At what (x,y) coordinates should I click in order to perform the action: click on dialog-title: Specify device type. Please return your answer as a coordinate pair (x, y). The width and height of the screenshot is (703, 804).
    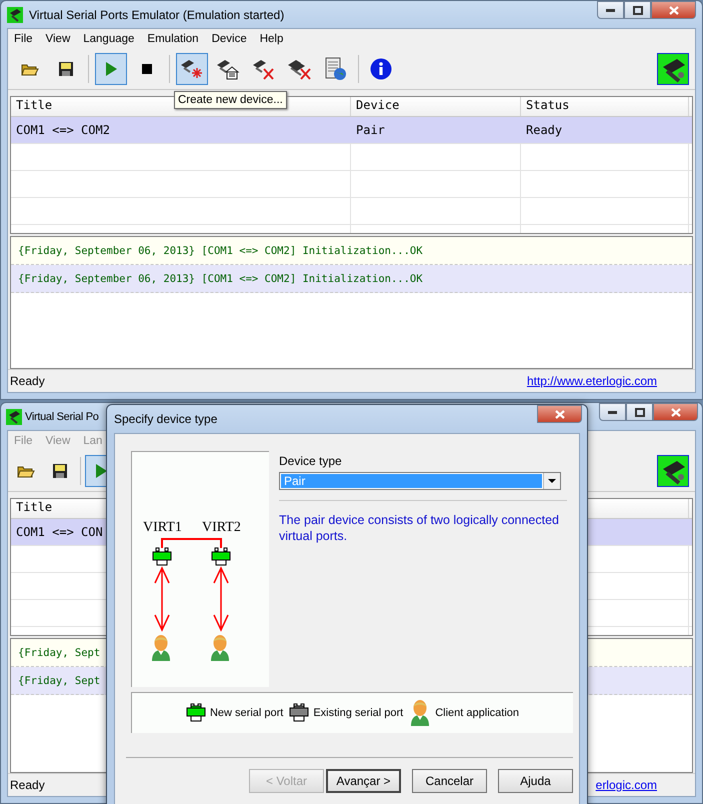
    Looking at the image, I should click on (166, 419).